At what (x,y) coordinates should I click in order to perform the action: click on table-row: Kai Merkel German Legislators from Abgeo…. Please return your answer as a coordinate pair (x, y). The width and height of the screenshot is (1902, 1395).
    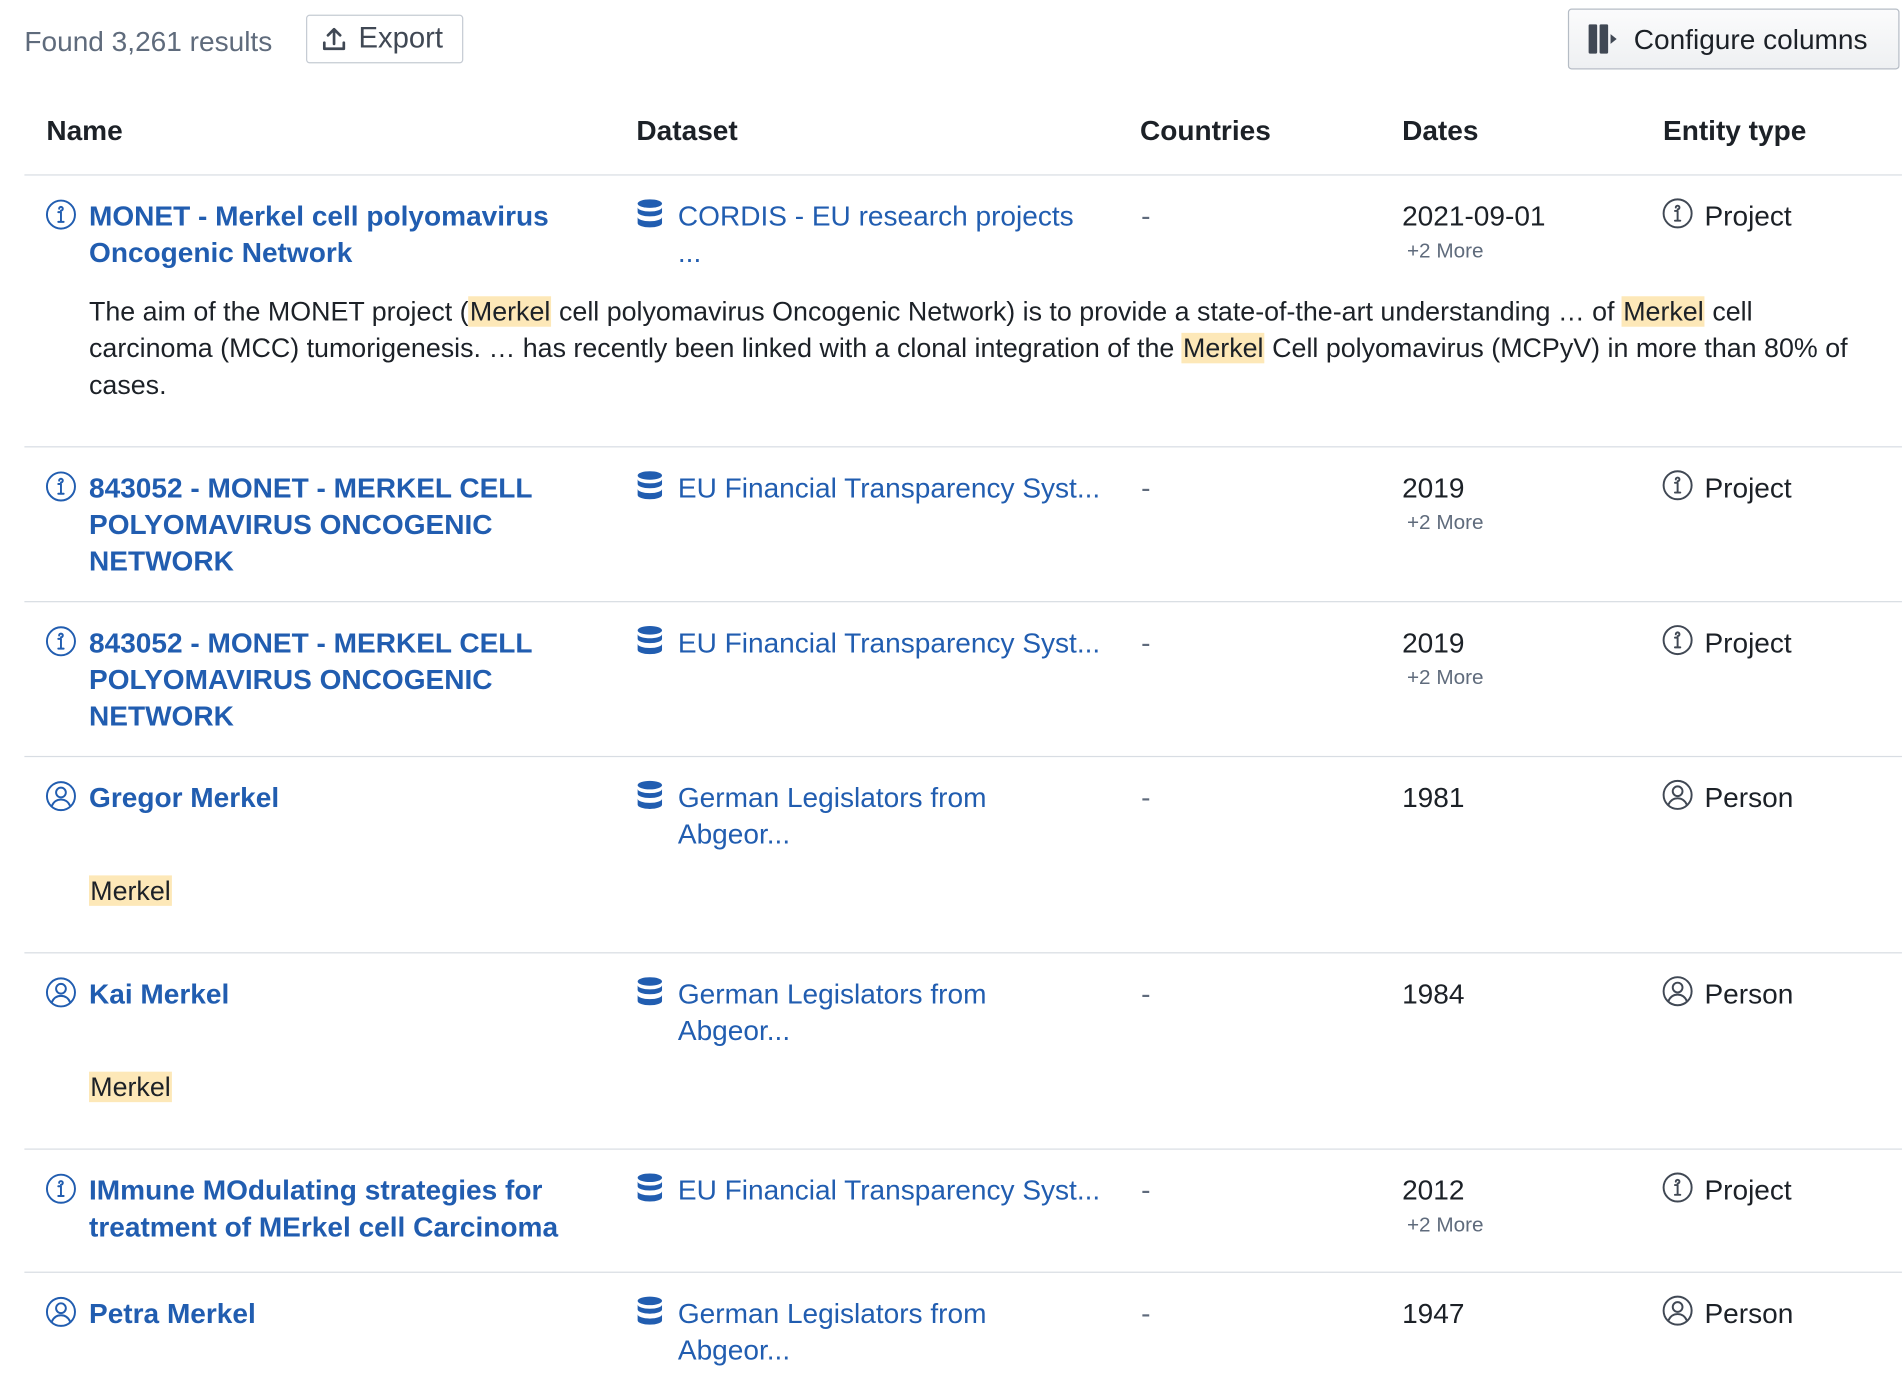
    Looking at the image, I should click on (963, 1051).